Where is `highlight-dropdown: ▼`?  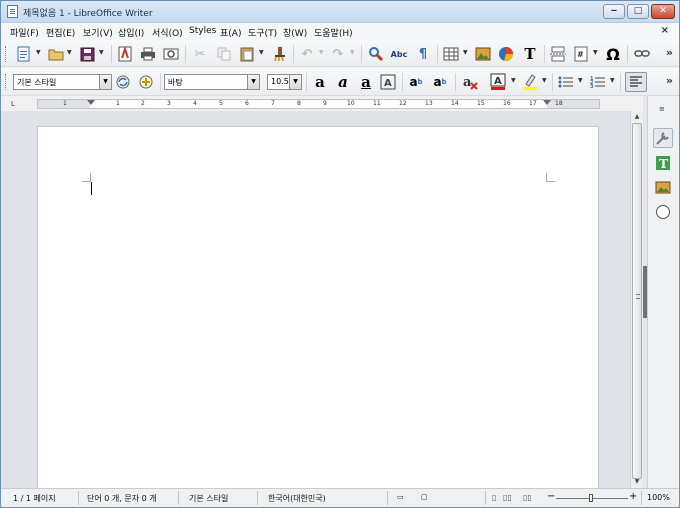
highlight-dropdown: ▼ is located at coordinates (544, 80).